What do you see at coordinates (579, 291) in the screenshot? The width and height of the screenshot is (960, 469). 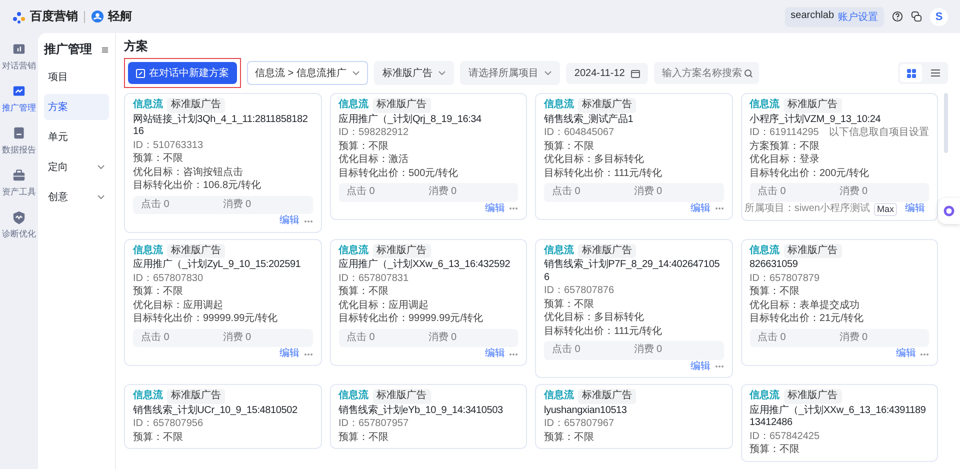 I see `plan-id: ID：657807876` at bounding box center [579, 291].